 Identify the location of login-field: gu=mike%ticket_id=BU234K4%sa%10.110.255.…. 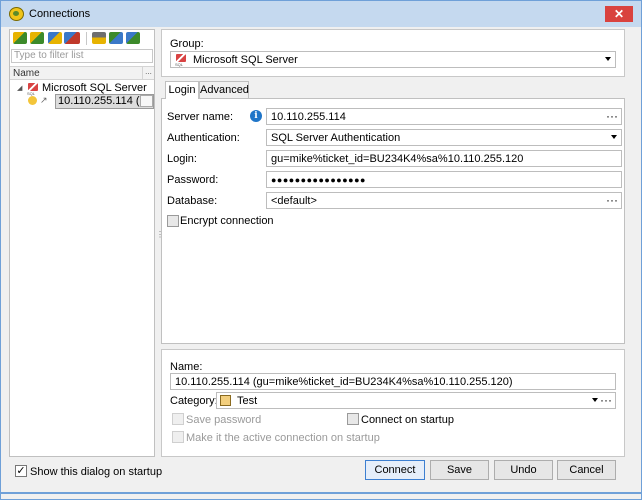
(444, 158).